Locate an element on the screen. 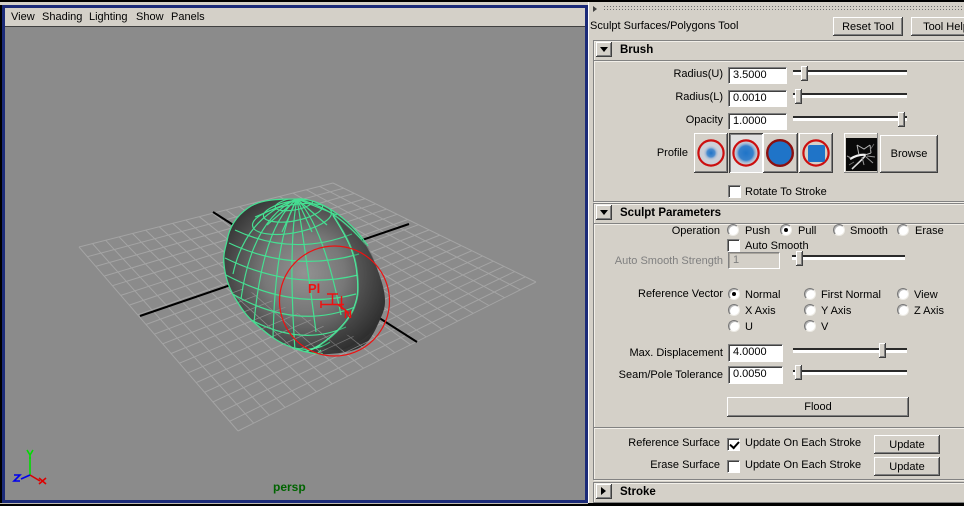 Image resolution: width=964 pixels, height=506 pixels. svg-text: N is located at coordinates (348, 315).